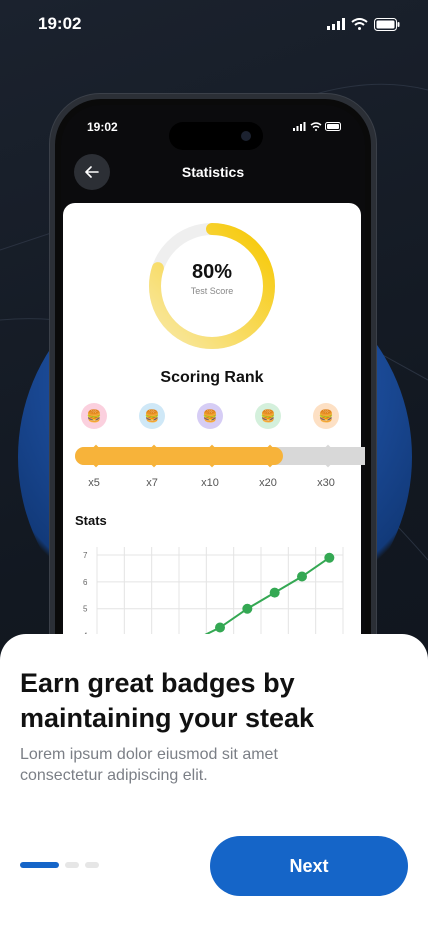 This screenshot has width=428, height=926. I want to click on rank-progress-track, so click(220, 456).